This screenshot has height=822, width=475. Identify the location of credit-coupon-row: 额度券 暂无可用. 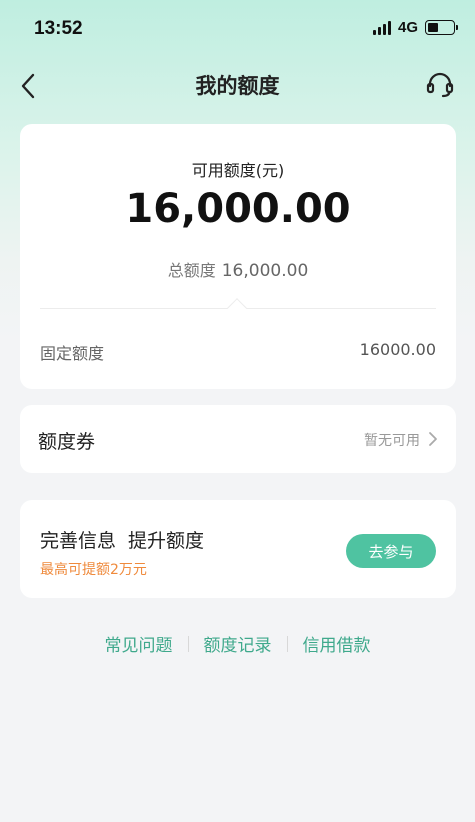
(238, 439).